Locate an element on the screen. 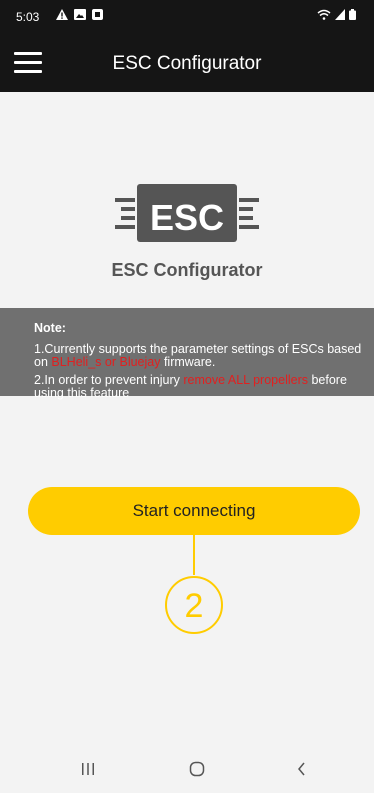 The image size is (374, 793). battery-icon is located at coordinates (352, 16).